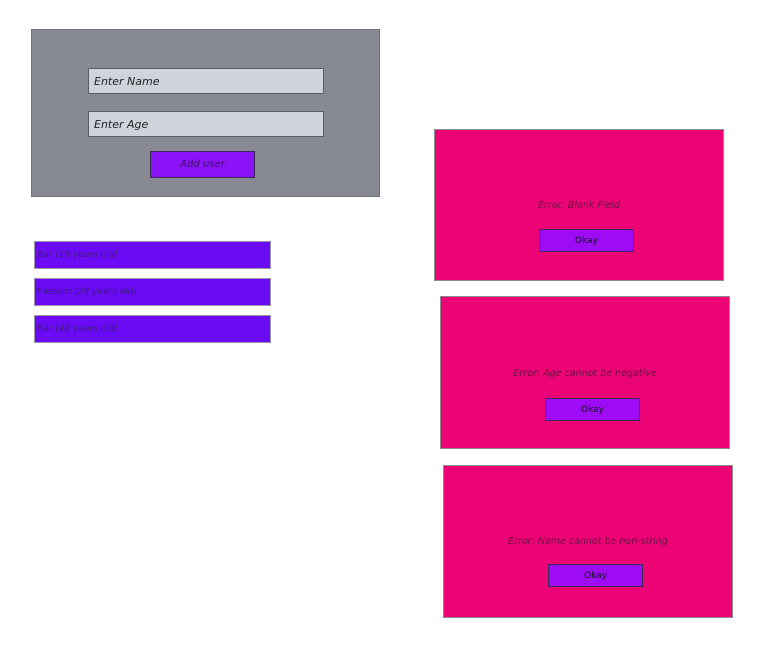  Describe the element at coordinates (202, 164) in the screenshot. I see `add-user-button: Add user` at that location.